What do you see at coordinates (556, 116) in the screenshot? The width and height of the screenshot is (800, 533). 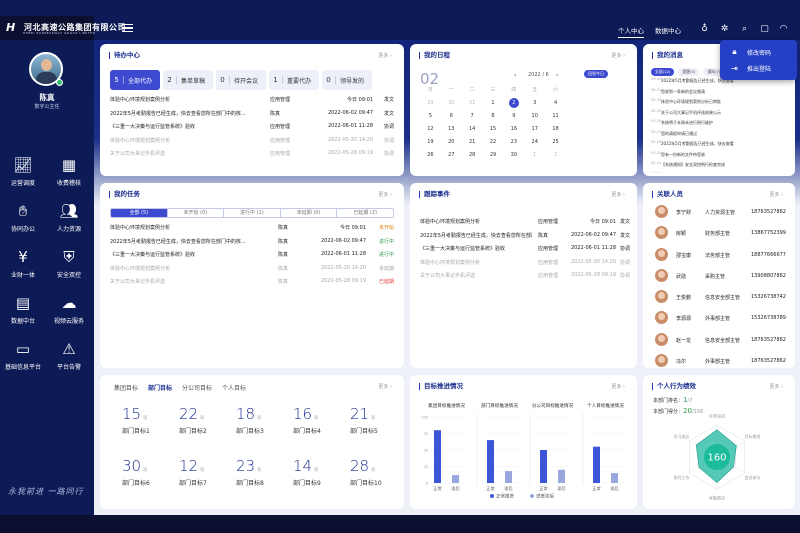 I see `calendar-day-cell: 11` at bounding box center [556, 116].